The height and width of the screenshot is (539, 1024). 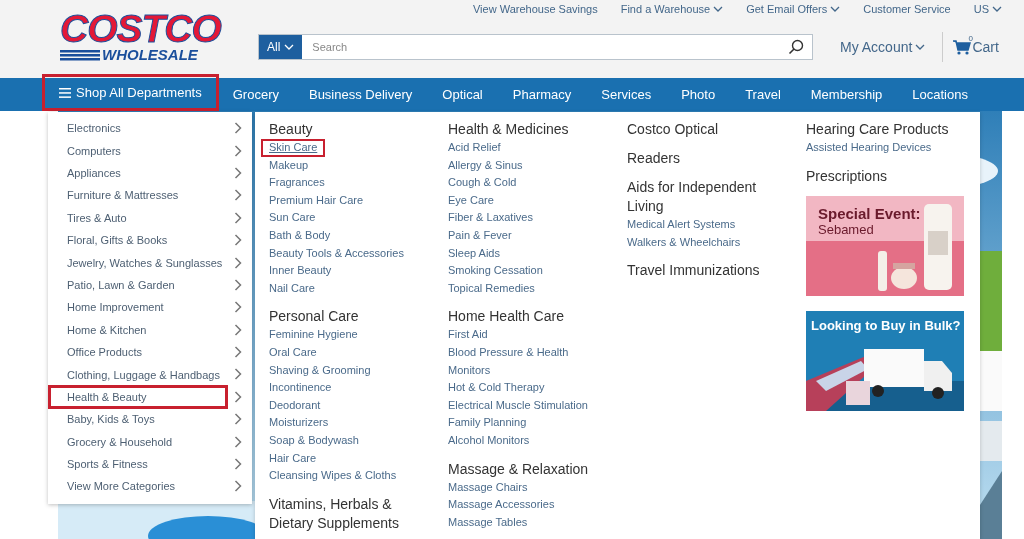 What do you see at coordinates (65, 92) in the screenshot?
I see `menu-icon` at bounding box center [65, 92].